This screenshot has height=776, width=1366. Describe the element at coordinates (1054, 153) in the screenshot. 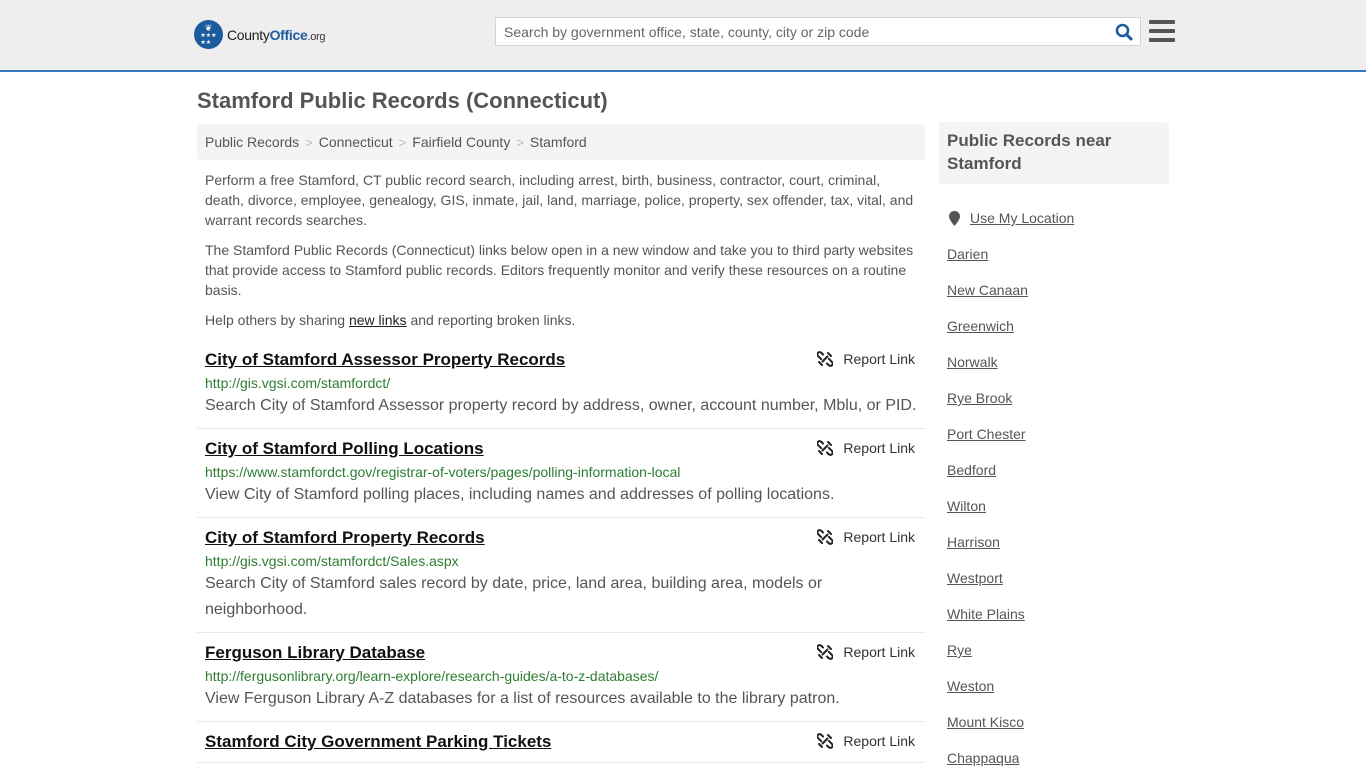

I see `sidebar-title: Public Records near Stamford` at that location.